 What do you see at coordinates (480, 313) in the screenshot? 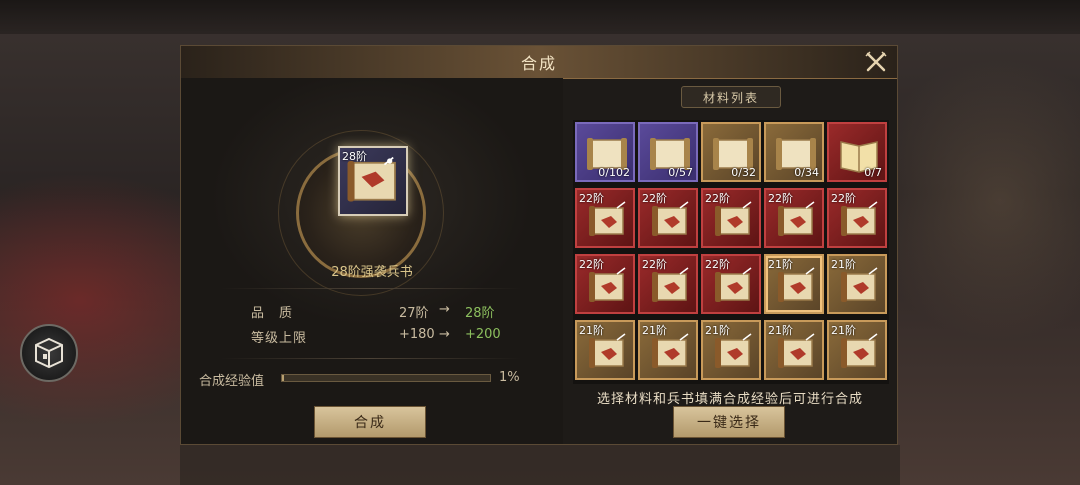
I see `stat-to: 28阶` at bounding box center [480, 313].